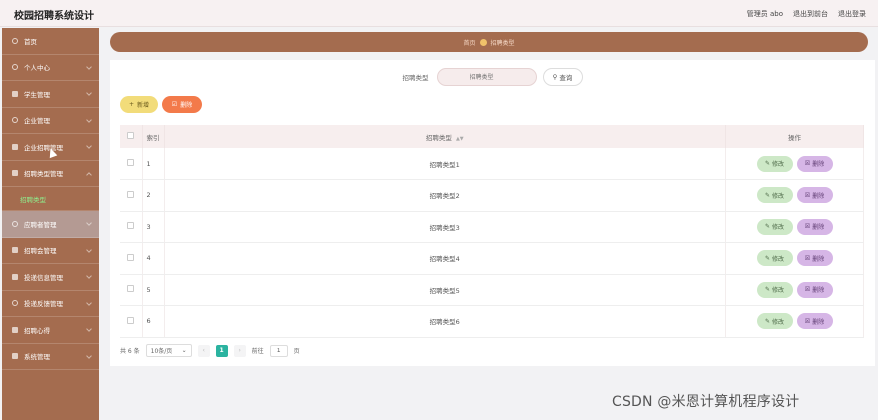  I want to click on batch-delete-button: ☑ 删除, so click(182, 104).